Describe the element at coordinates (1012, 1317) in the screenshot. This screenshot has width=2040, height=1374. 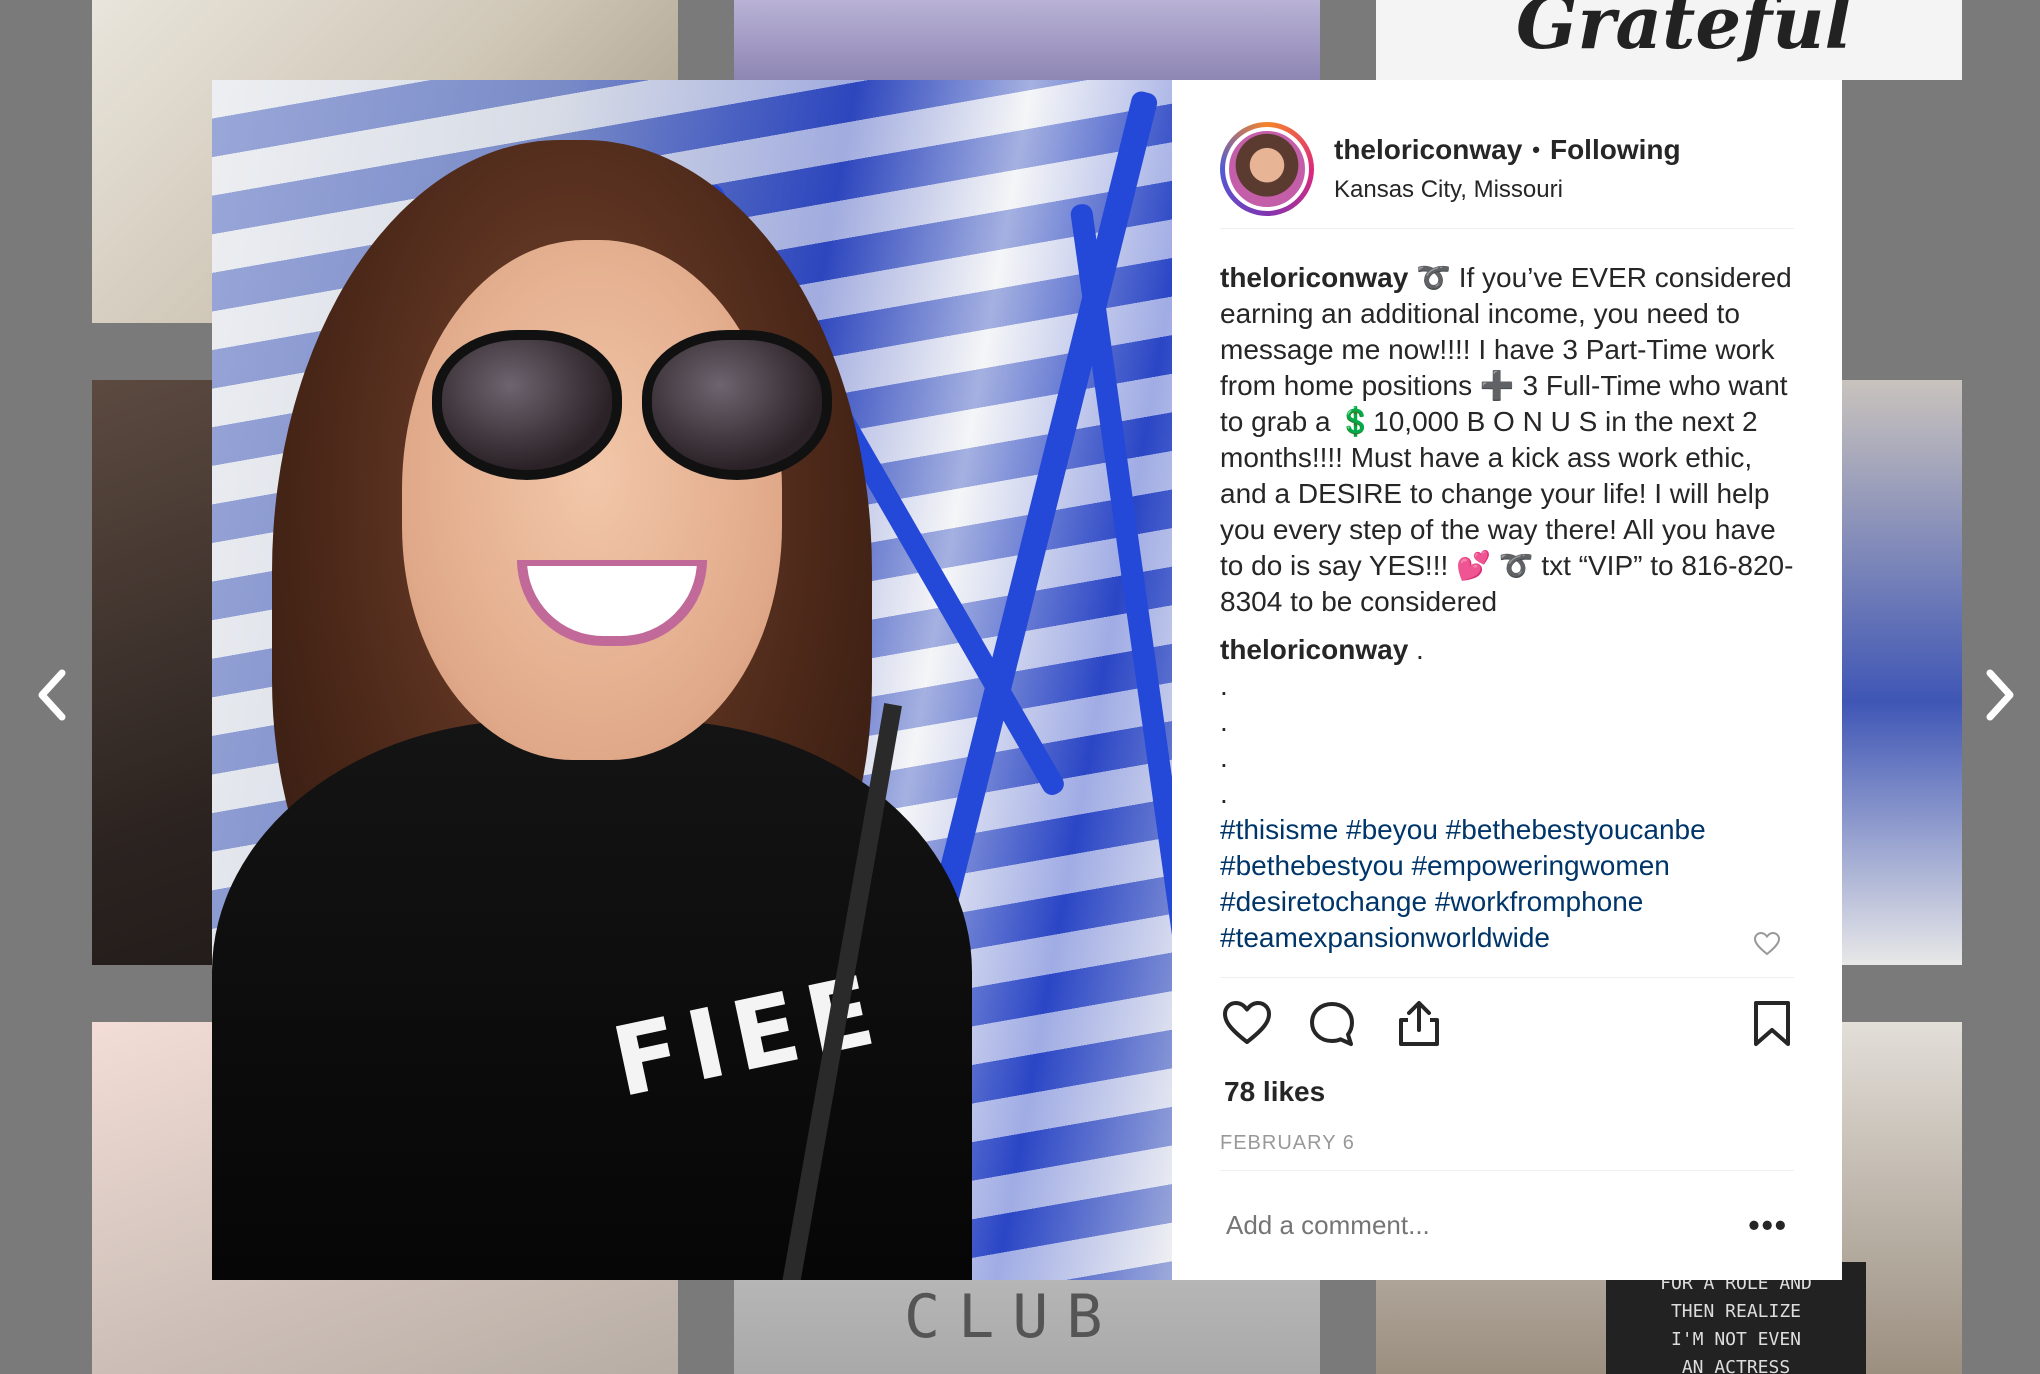
I see `club-text: CLUB` at that location.